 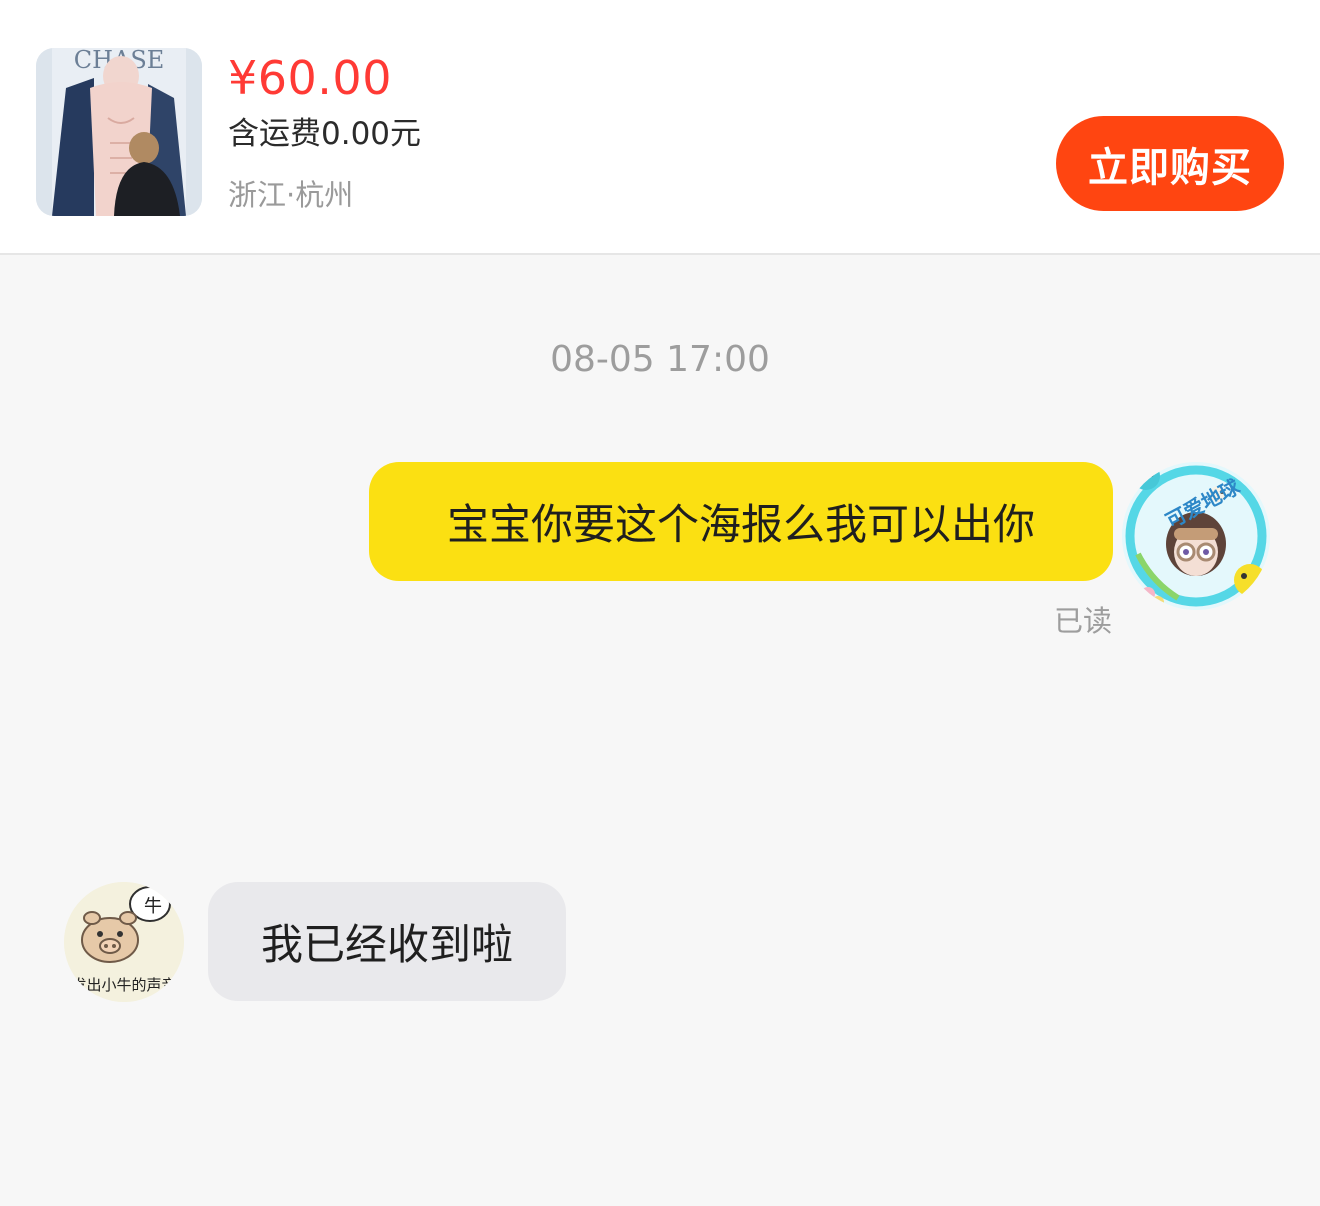 I want to click on message-text: 我已经收到啦, so click(x=386, y=944).